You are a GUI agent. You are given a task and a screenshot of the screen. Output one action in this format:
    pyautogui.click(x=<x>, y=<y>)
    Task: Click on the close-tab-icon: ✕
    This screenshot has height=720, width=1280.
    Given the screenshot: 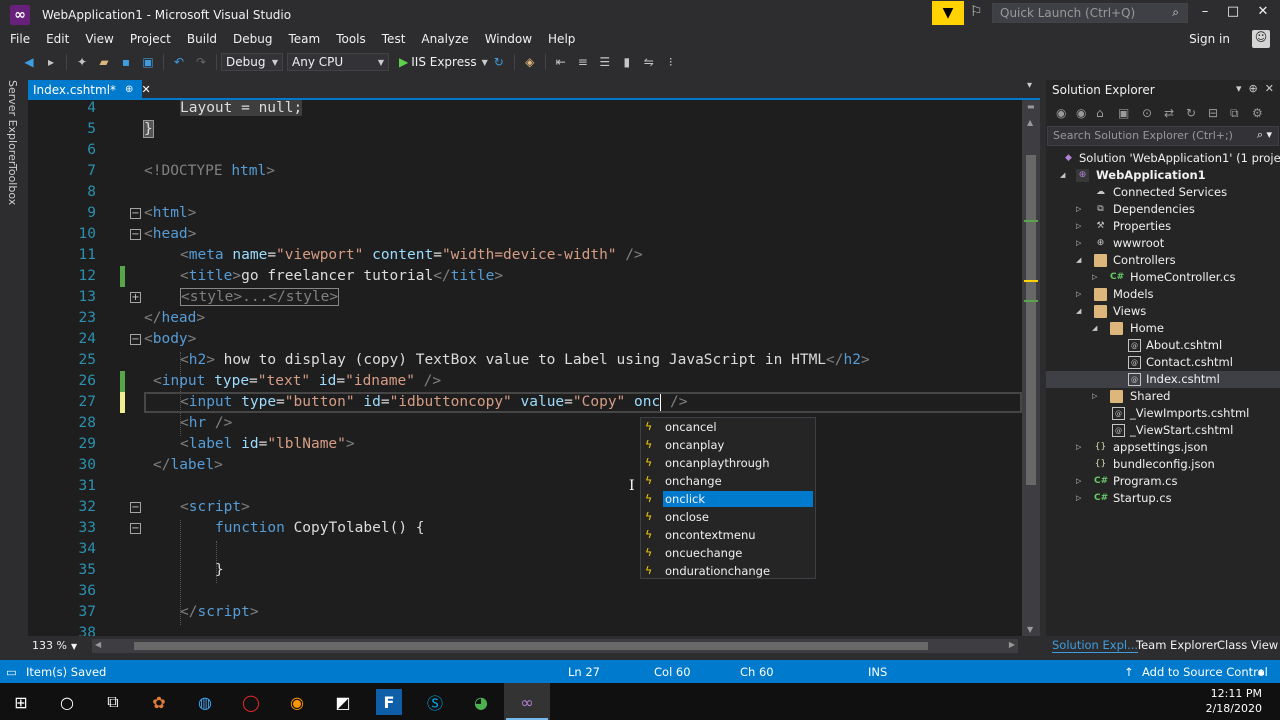 What is the action you would take?
    pyautogui.click(x=145, y=89)
    